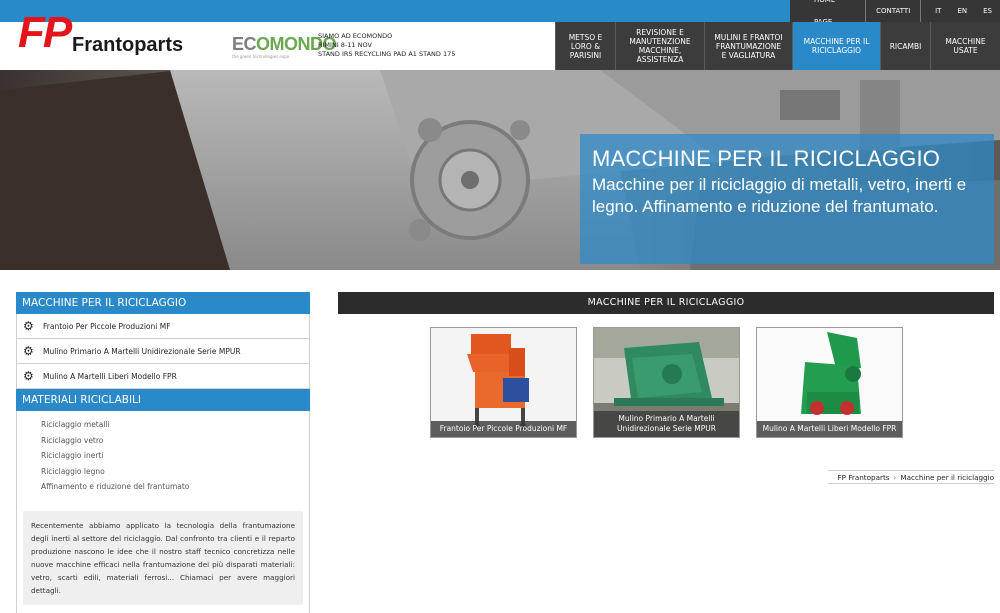 This screenshot has width=1000, height=613. I want to click on top-links: HOME PAGE CONTATTI IT EN ES, so click(895, 13).